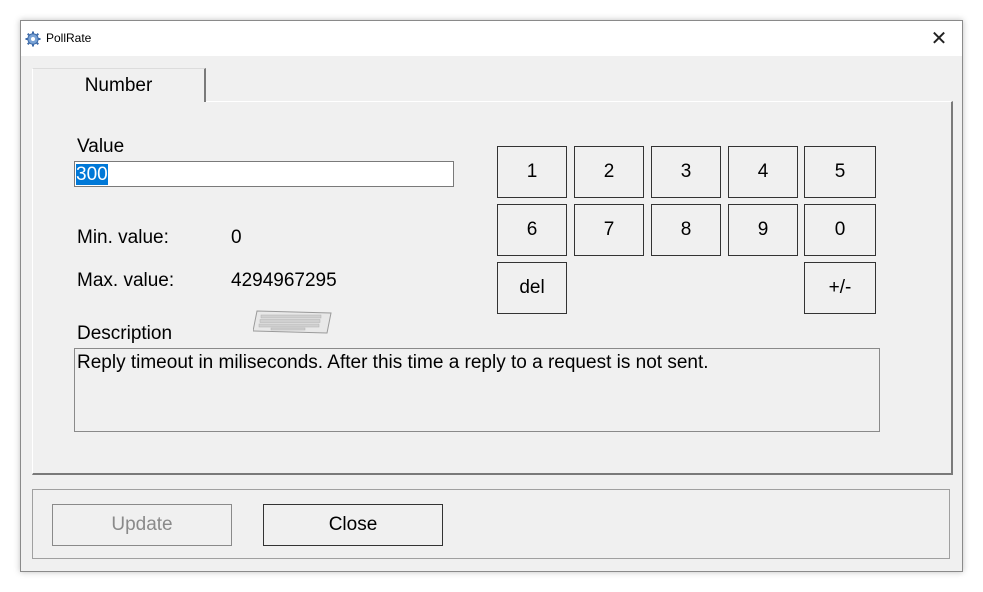 This screenshot has height=592, width=983. I want to click on key-del: del, so click(532, 288).